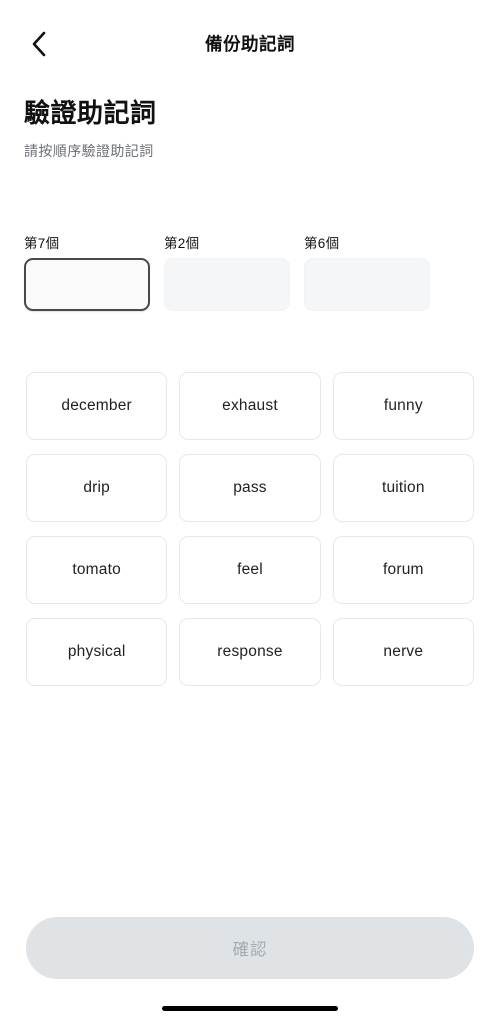 The height and width of the screenshot is (1024, 500). What do you see at coordinates (250, 948) in the screenshot?
I see `confirm-button: 確認` at bounding box center [250, 948].